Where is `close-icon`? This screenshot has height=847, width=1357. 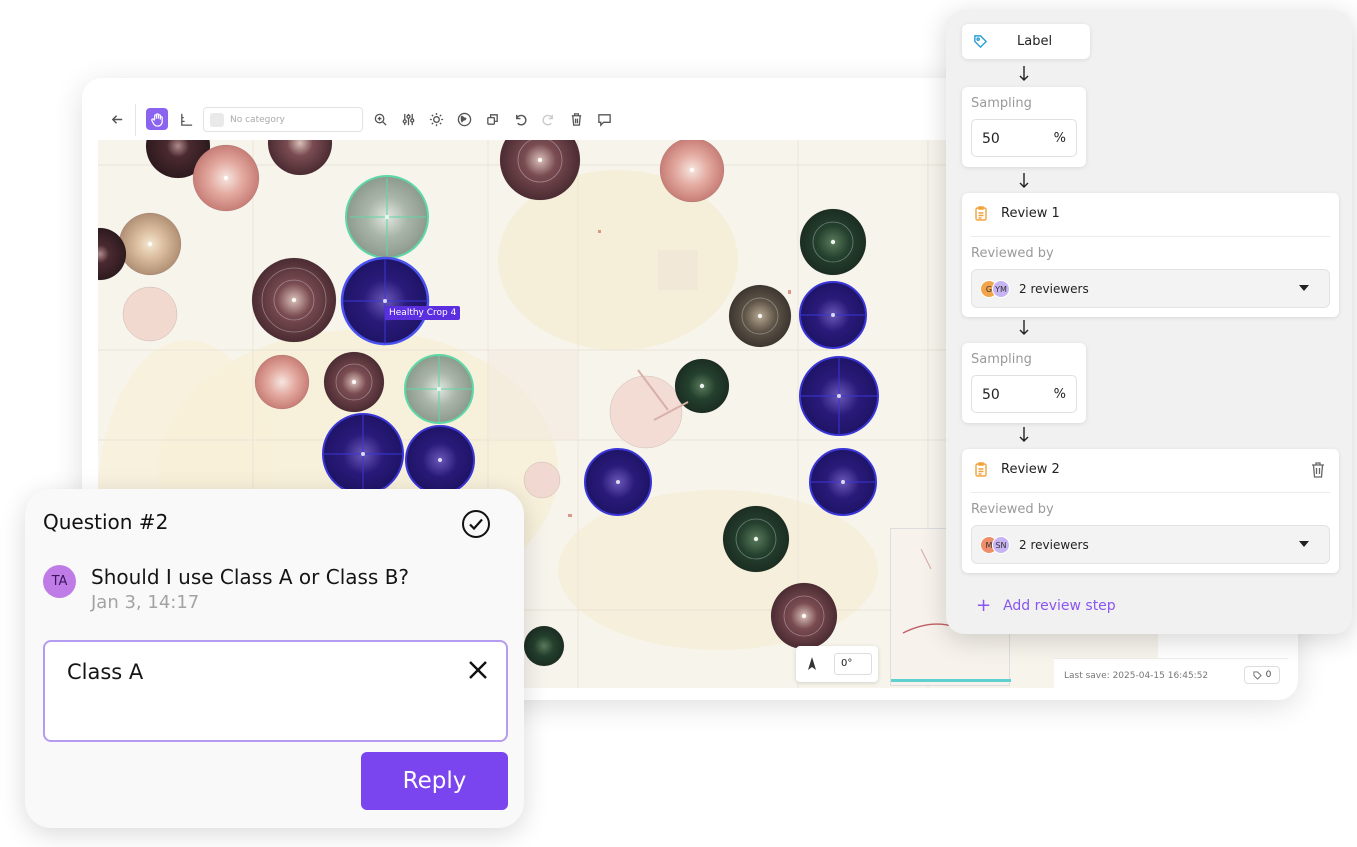 close-icon is located at coordinates (478, 670).